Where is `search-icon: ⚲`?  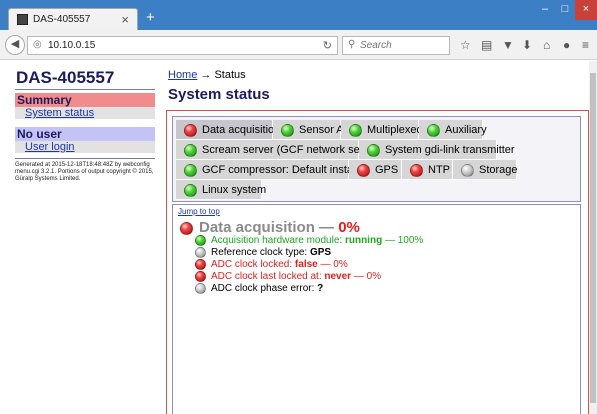
search-icon: ⚲ is located at coordinates (352, 44).